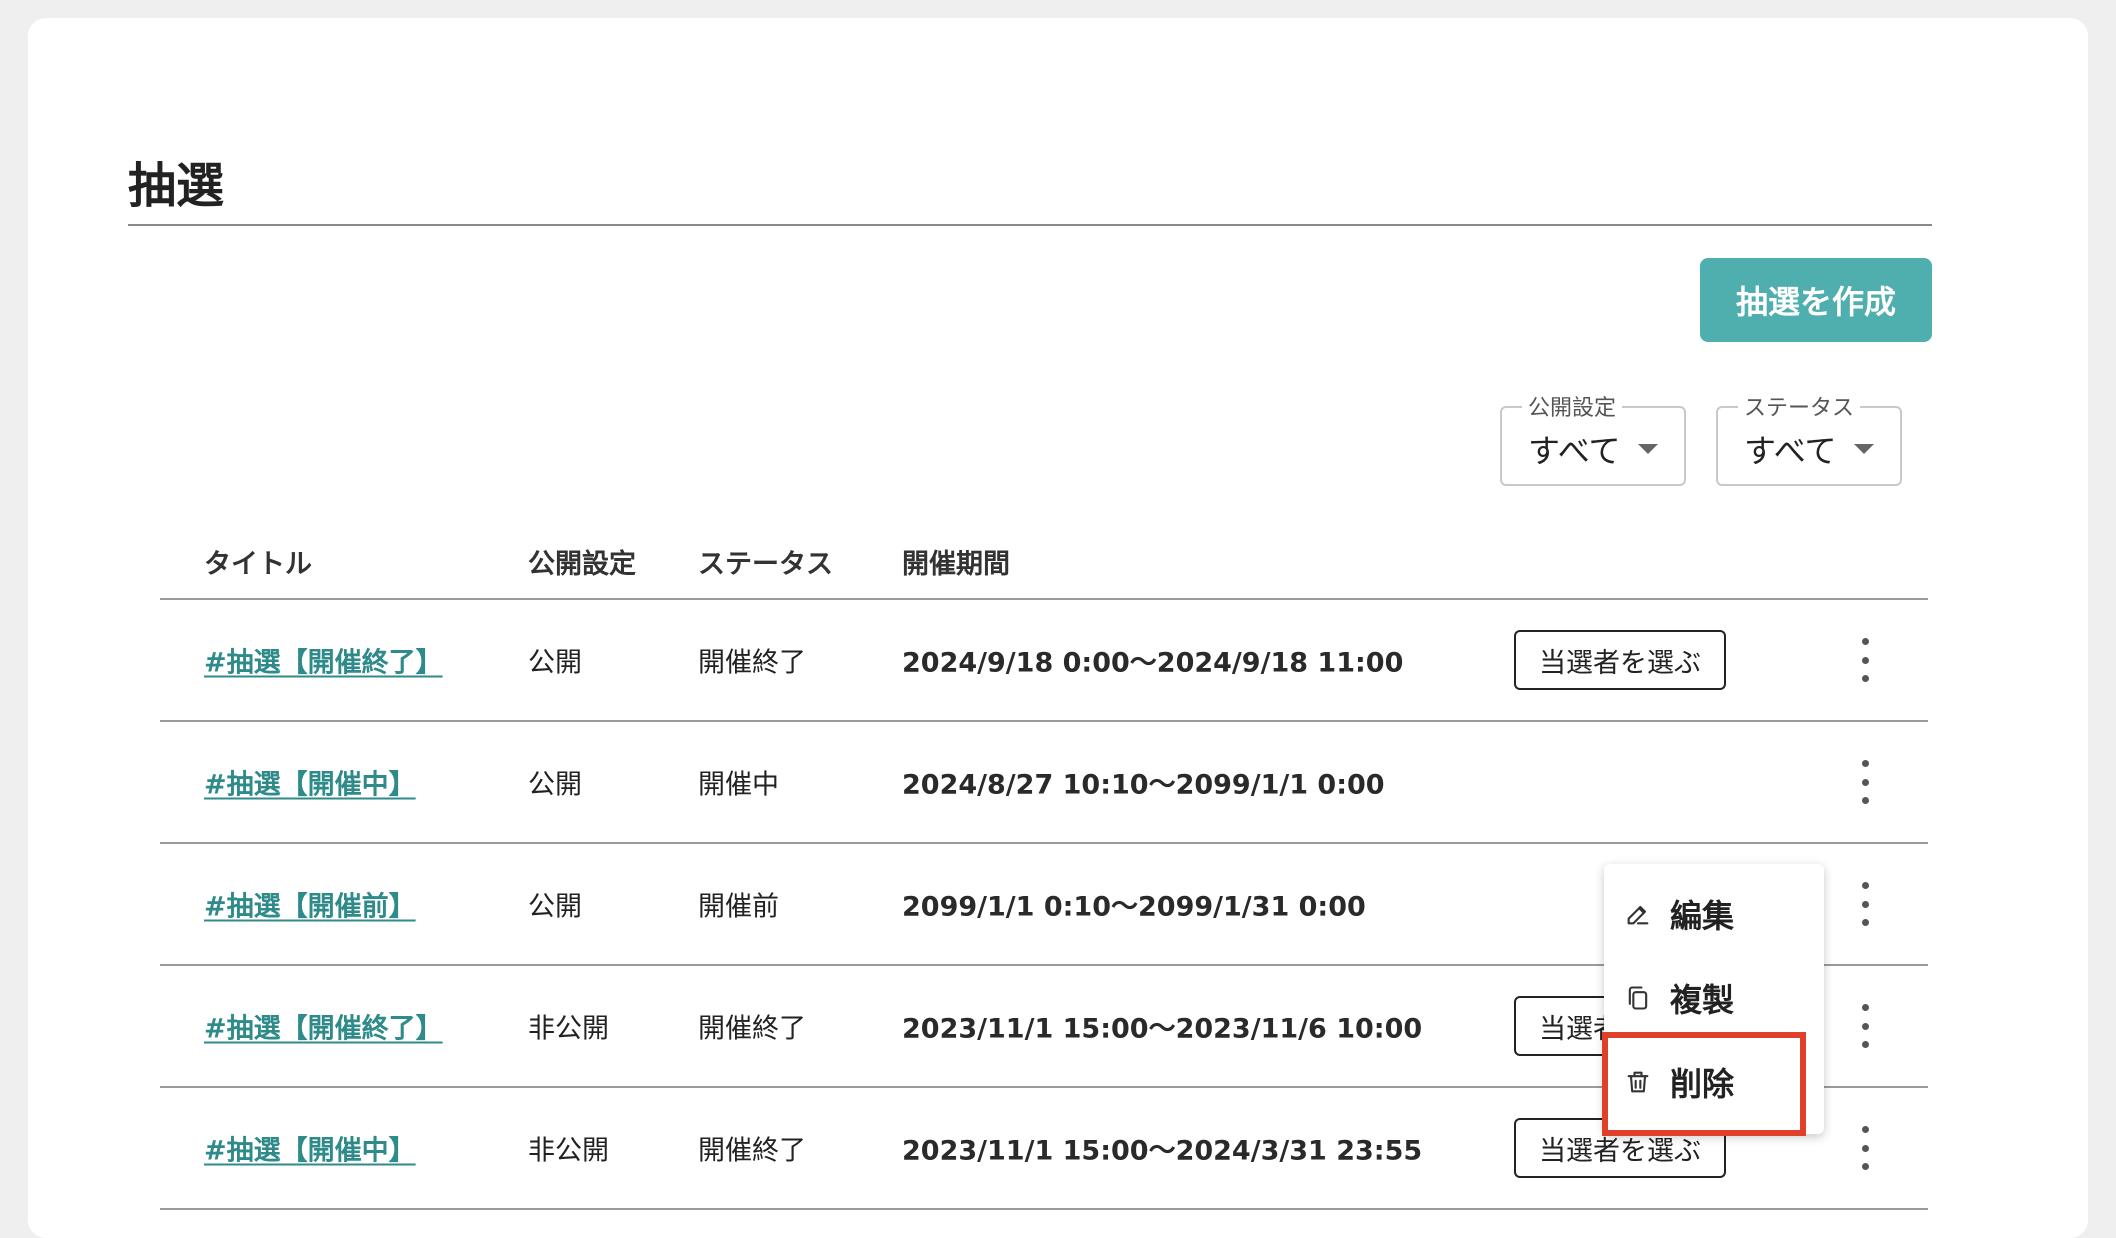 This screenshot has width=2116, height=1238. What do you see at coordinates (1572, 406) in the screenshot?
I see `visibility-filter-label: 公開設定` at bounding box center [1572, 406].